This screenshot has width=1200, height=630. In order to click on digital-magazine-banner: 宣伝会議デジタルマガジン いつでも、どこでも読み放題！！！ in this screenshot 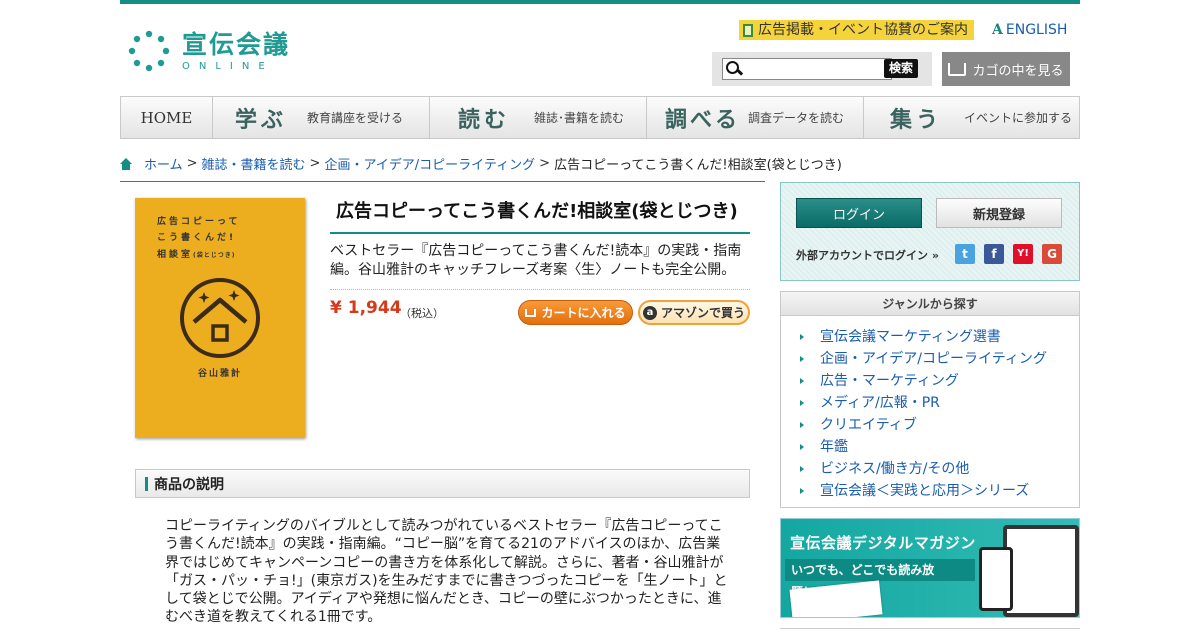, I will do `click(930, 568)`.